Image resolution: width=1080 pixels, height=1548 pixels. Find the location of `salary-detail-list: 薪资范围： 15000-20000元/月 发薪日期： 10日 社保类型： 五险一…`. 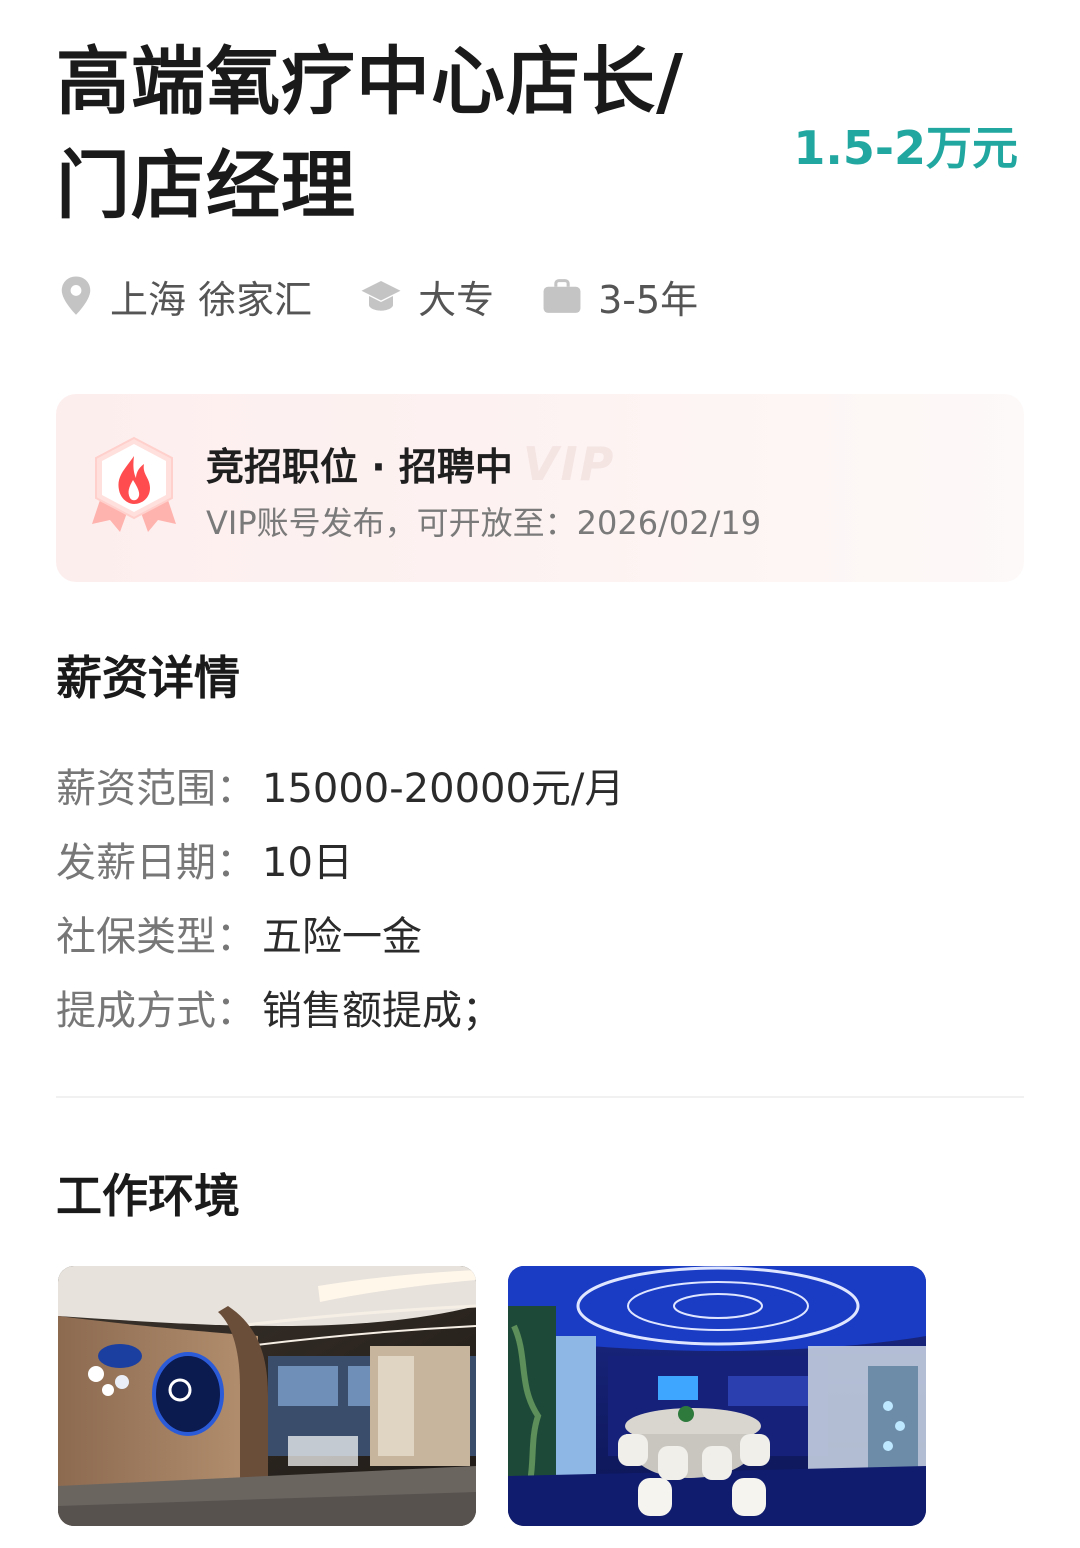

salary-detail-list: 薪资范围： 15000-20000元/月 发薪日期： 10日 社保类型： 五险一… is located at coordinates (340, 896).